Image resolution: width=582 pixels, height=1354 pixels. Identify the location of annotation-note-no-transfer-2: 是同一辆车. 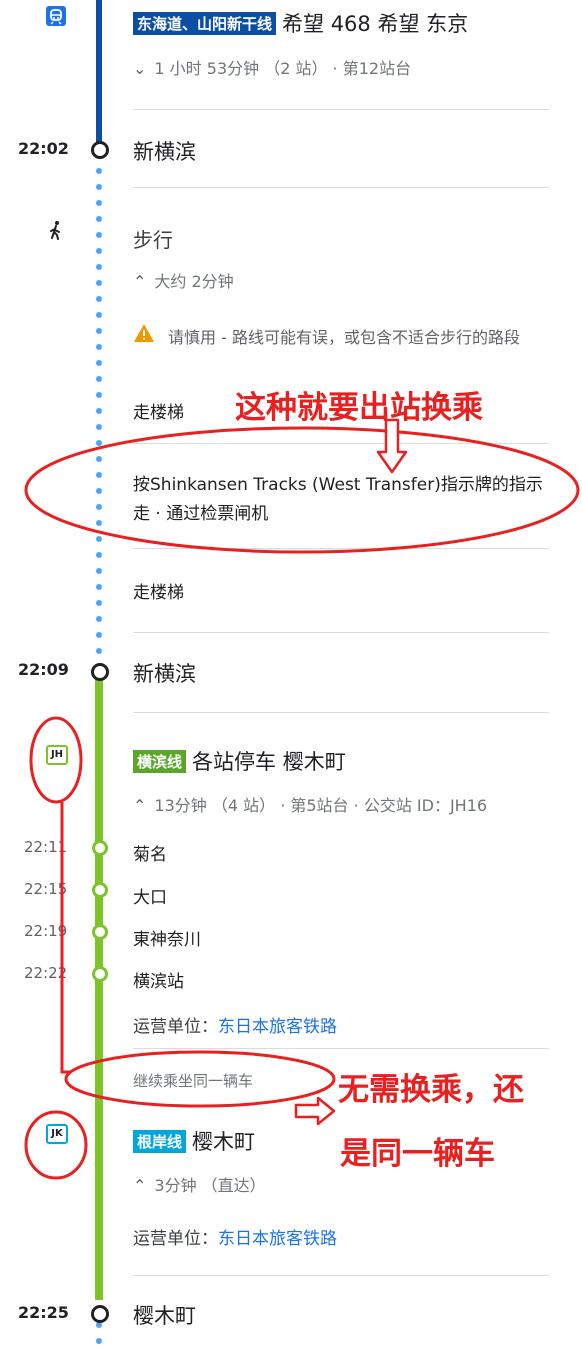
(417, 1154).